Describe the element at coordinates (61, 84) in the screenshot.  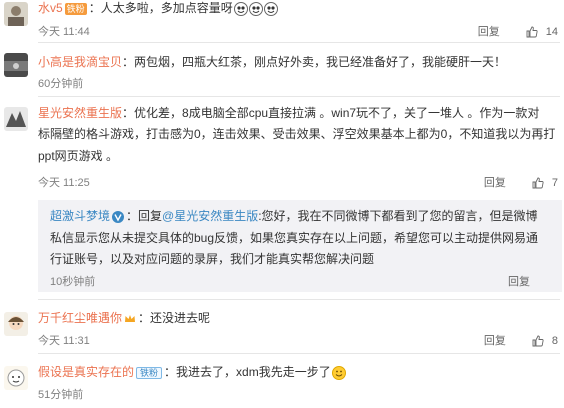
I see `comment-time: 60分钟前` at that location.